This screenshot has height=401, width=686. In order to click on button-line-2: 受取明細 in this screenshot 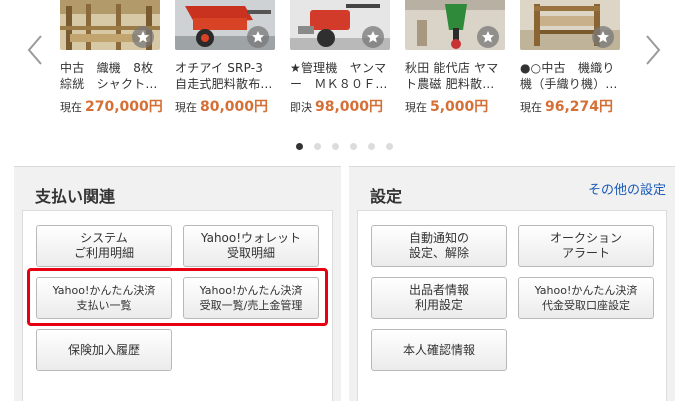, I will do `click(250, 253)`.